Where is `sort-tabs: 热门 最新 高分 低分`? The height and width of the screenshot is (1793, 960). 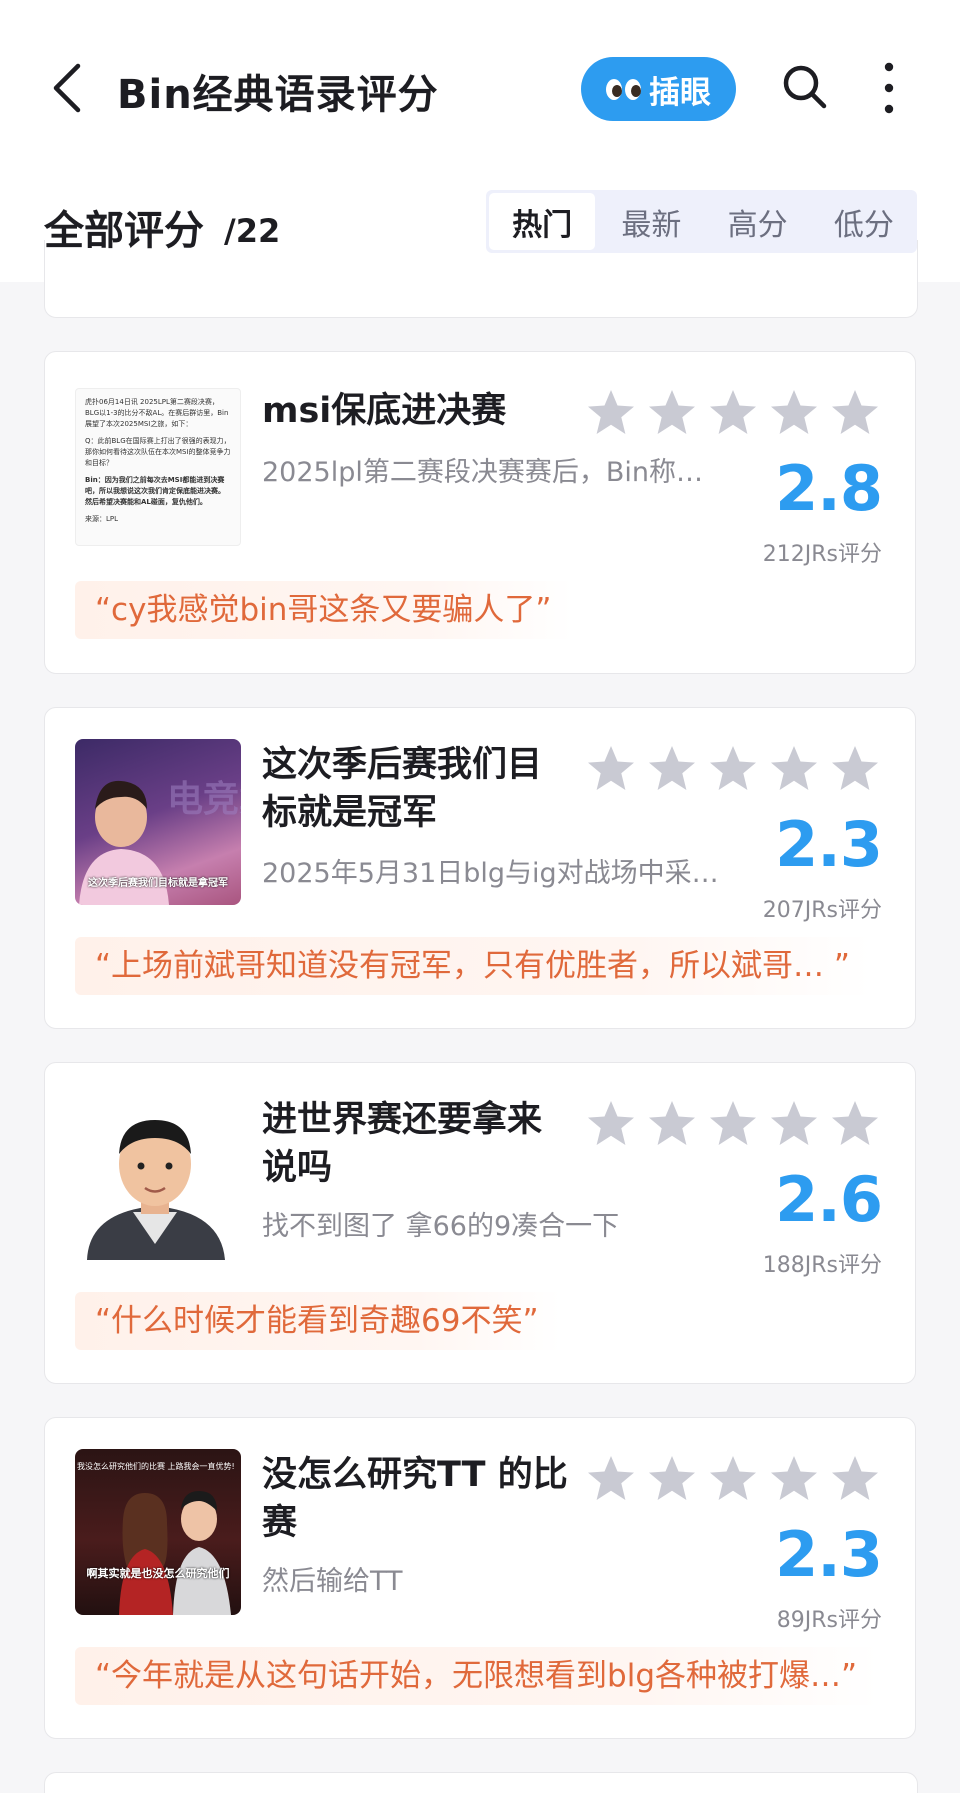
sort-tabs: 热门 最新 高分 低分 is located at coordinates (701, 221).